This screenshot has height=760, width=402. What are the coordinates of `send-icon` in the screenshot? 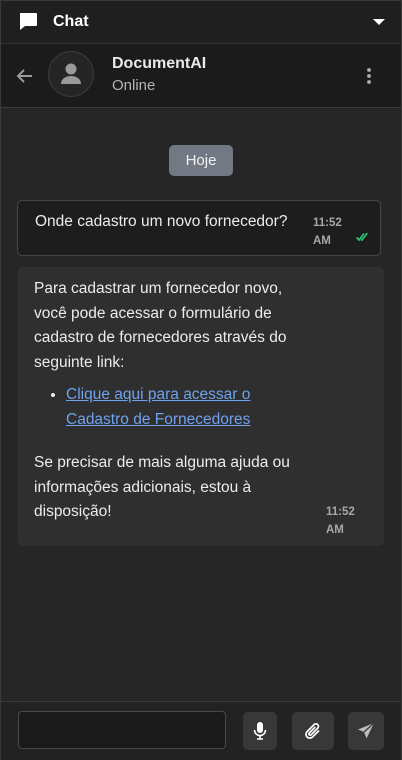 It's located at (366, 730).